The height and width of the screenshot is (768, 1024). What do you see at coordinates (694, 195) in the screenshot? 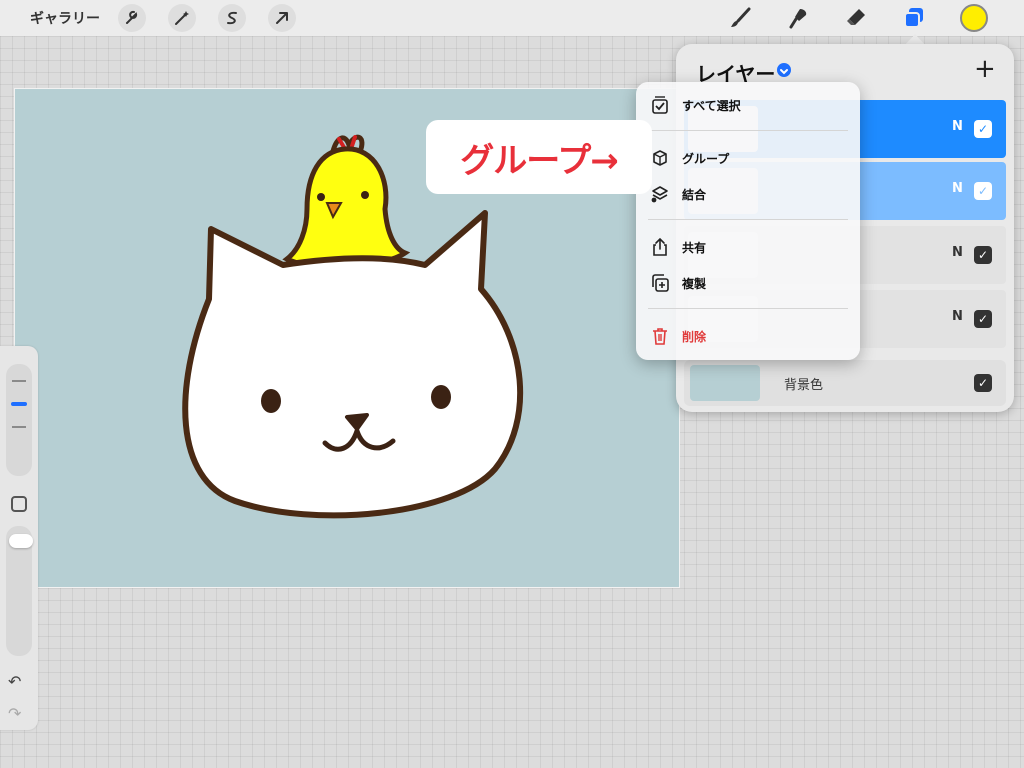
I see `menu-item-label: 結合` at bounding box center [694, 195].